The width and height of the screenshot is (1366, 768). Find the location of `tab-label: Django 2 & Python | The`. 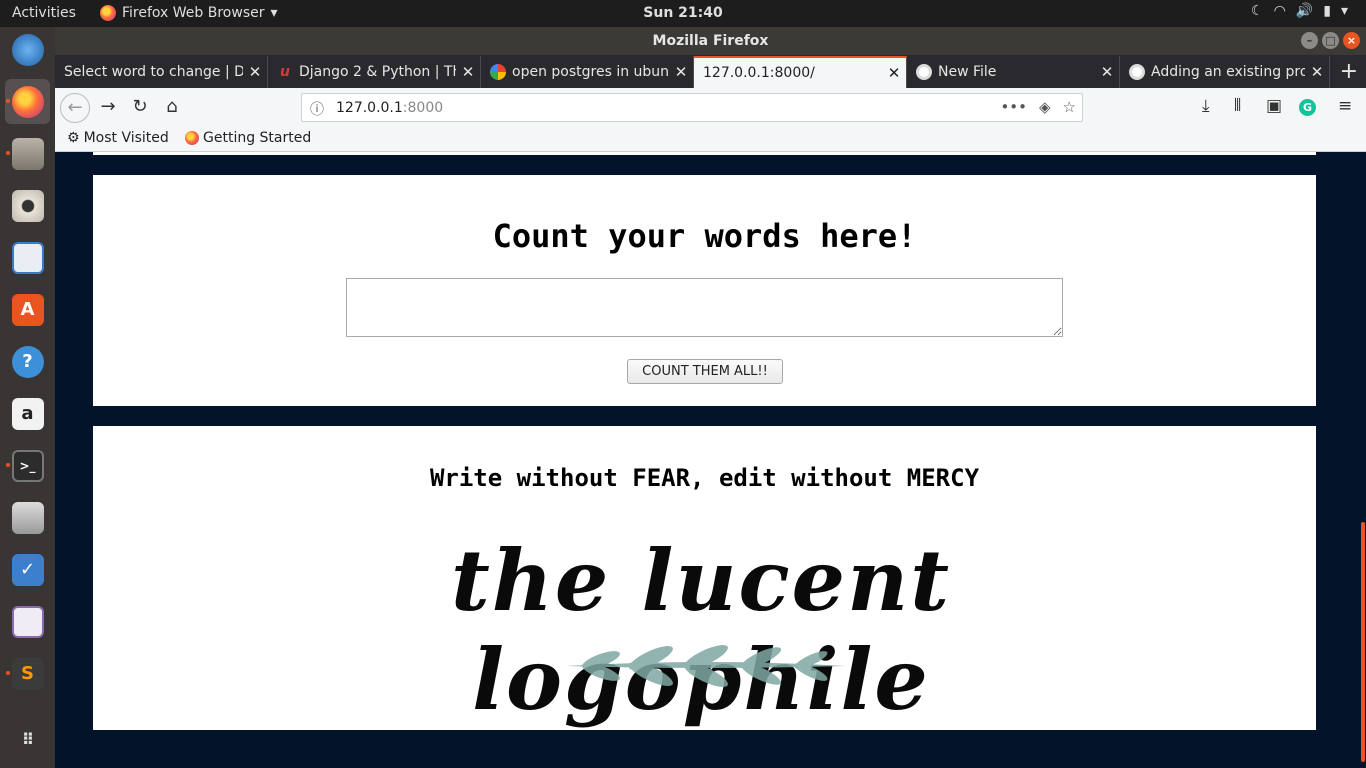

tab-label: Django 2 & Python | The is located at coordinates (377, 72).